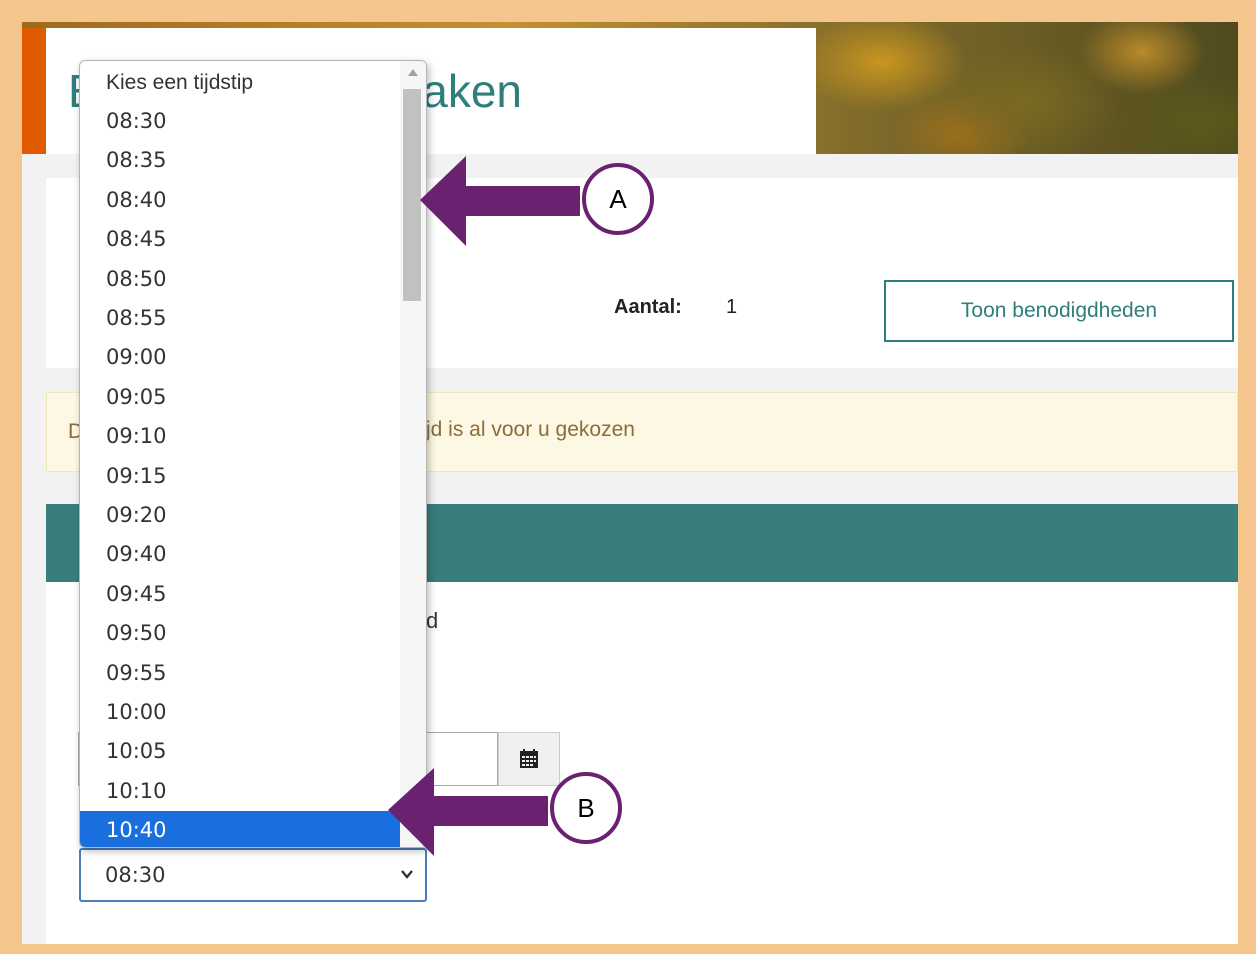 The height and width of the screenshot is (954, 1256). I want to click on dropdown-option: 10:10, so click(240, 791).